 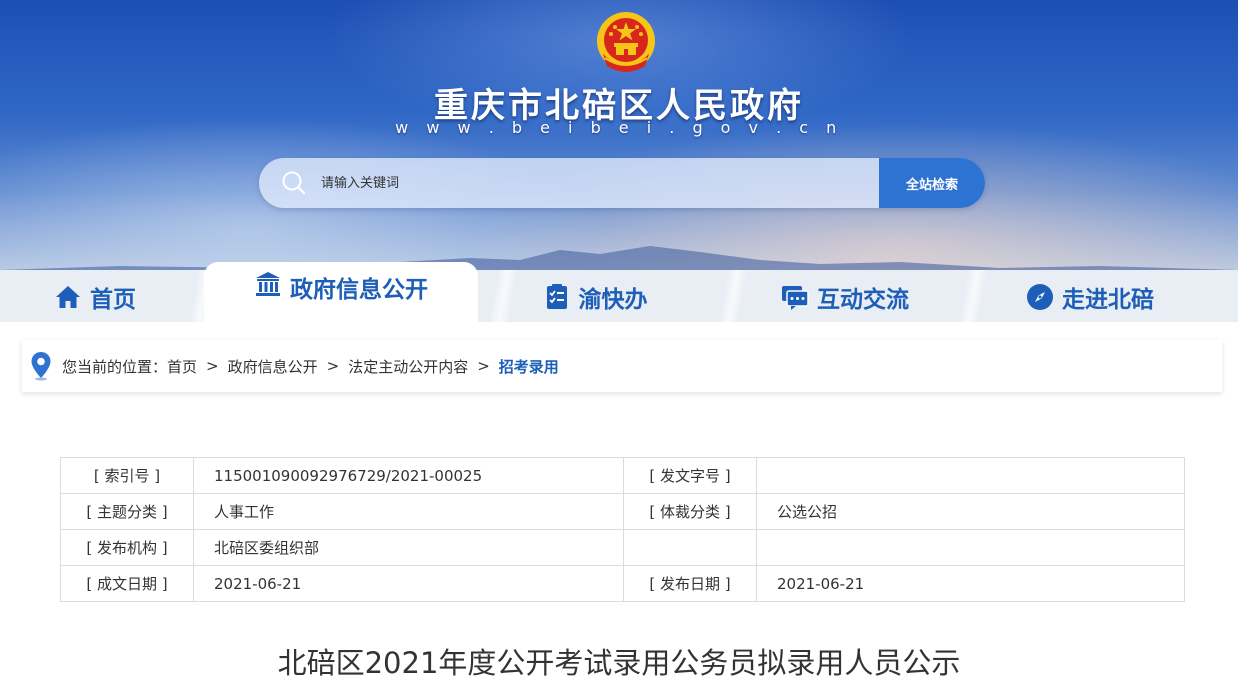 What do you see at coordinates (529, 366) in the screenshot?
I see `breadcrumb-current: 招考录用` at bounding box center [529, 366].